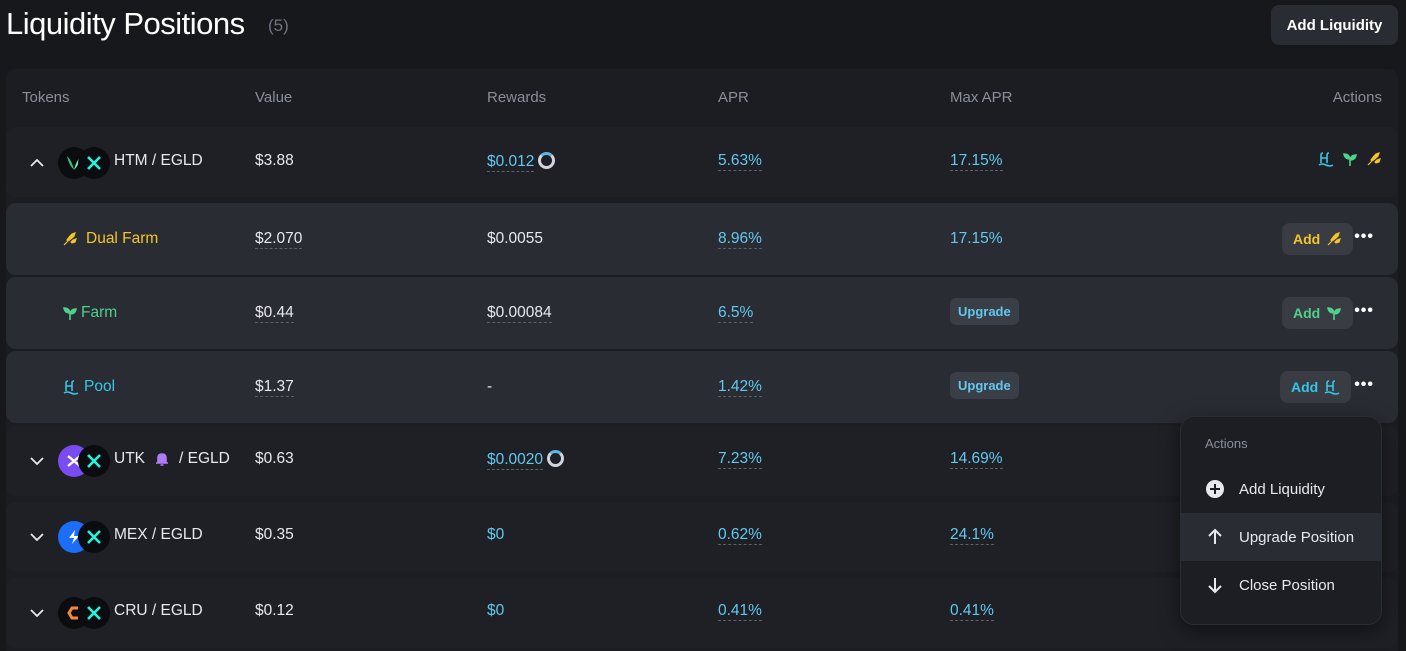 The height and width of the screenshot is (651, 1406). What do you see at coordinates (158, 610) in the screenshot?
I see `pair-name: CRU / EGLD` at bounding box center [158, 610].